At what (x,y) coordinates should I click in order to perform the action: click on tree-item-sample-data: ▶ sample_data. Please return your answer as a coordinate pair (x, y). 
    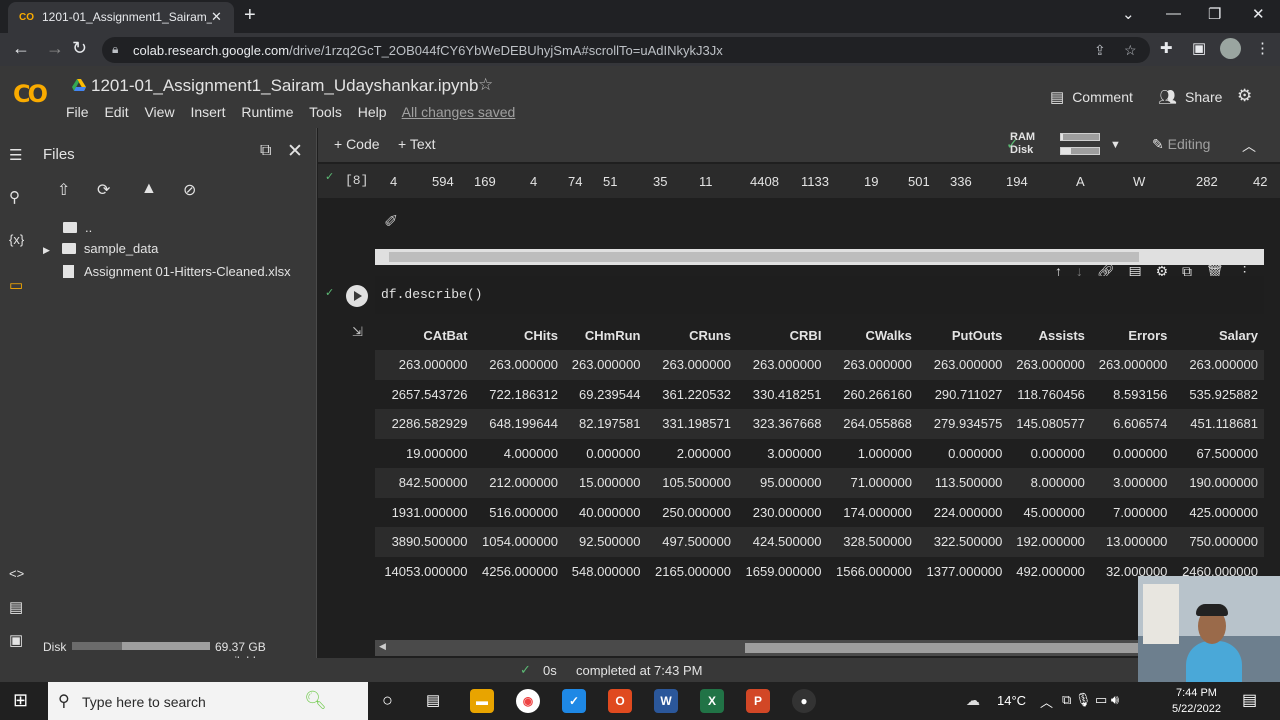
    Looking at the image, I should click on (100, 248).